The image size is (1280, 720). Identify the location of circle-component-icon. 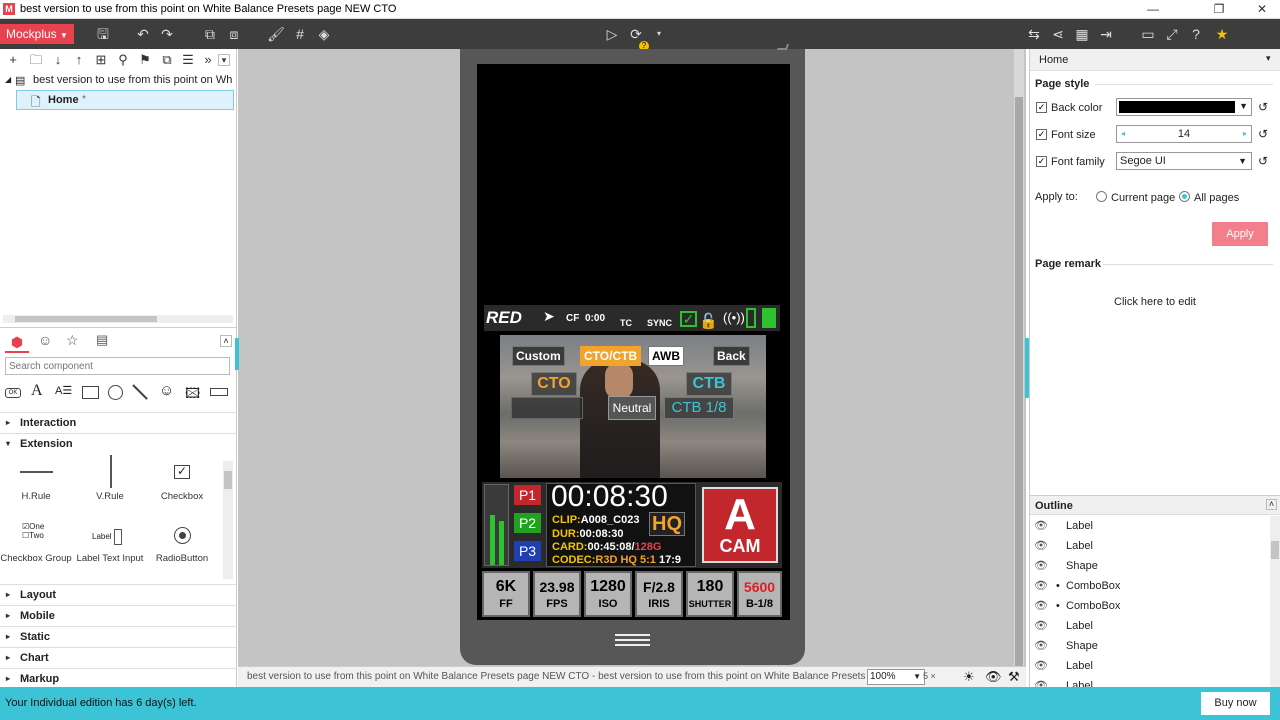
(115, 392).